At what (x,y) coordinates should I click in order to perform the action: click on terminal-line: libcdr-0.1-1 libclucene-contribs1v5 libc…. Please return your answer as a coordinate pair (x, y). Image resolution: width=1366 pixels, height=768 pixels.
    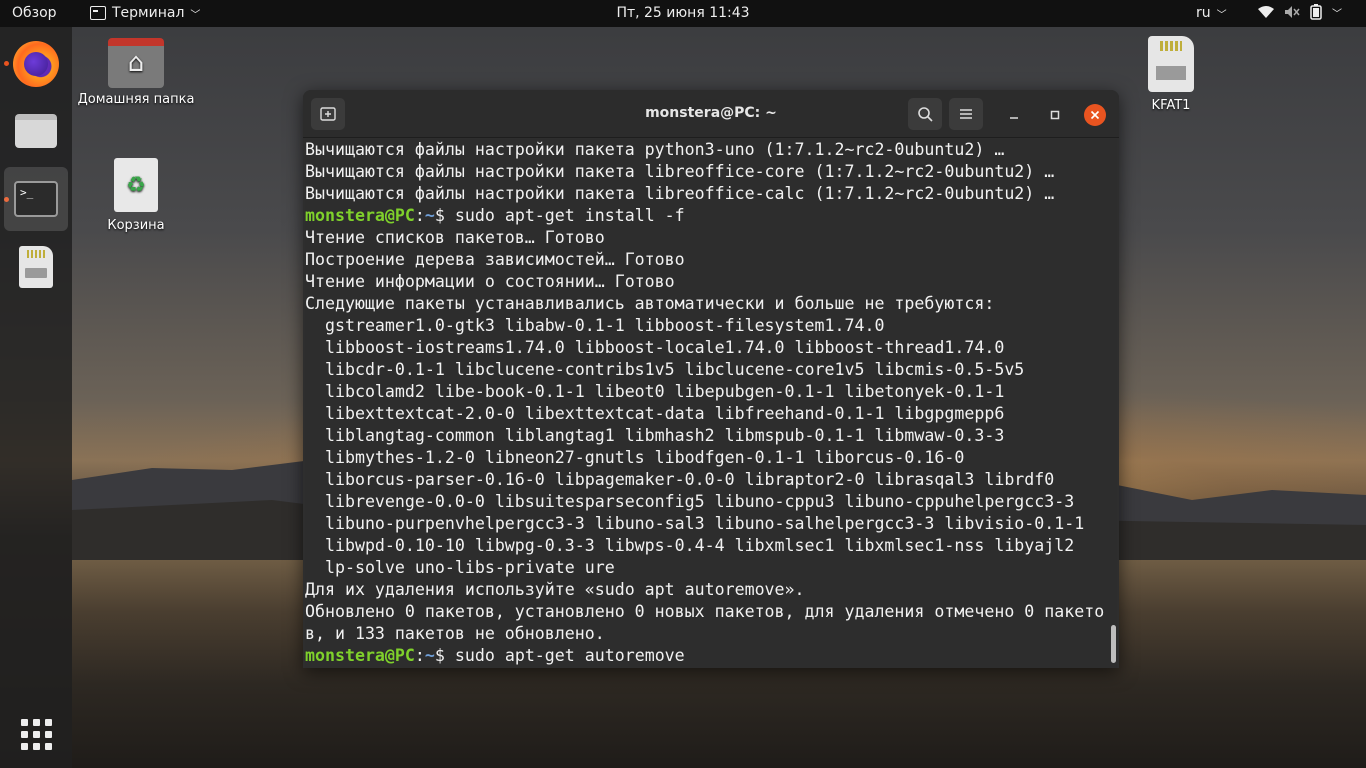
    Looking at the image, I should click on (665, 369).